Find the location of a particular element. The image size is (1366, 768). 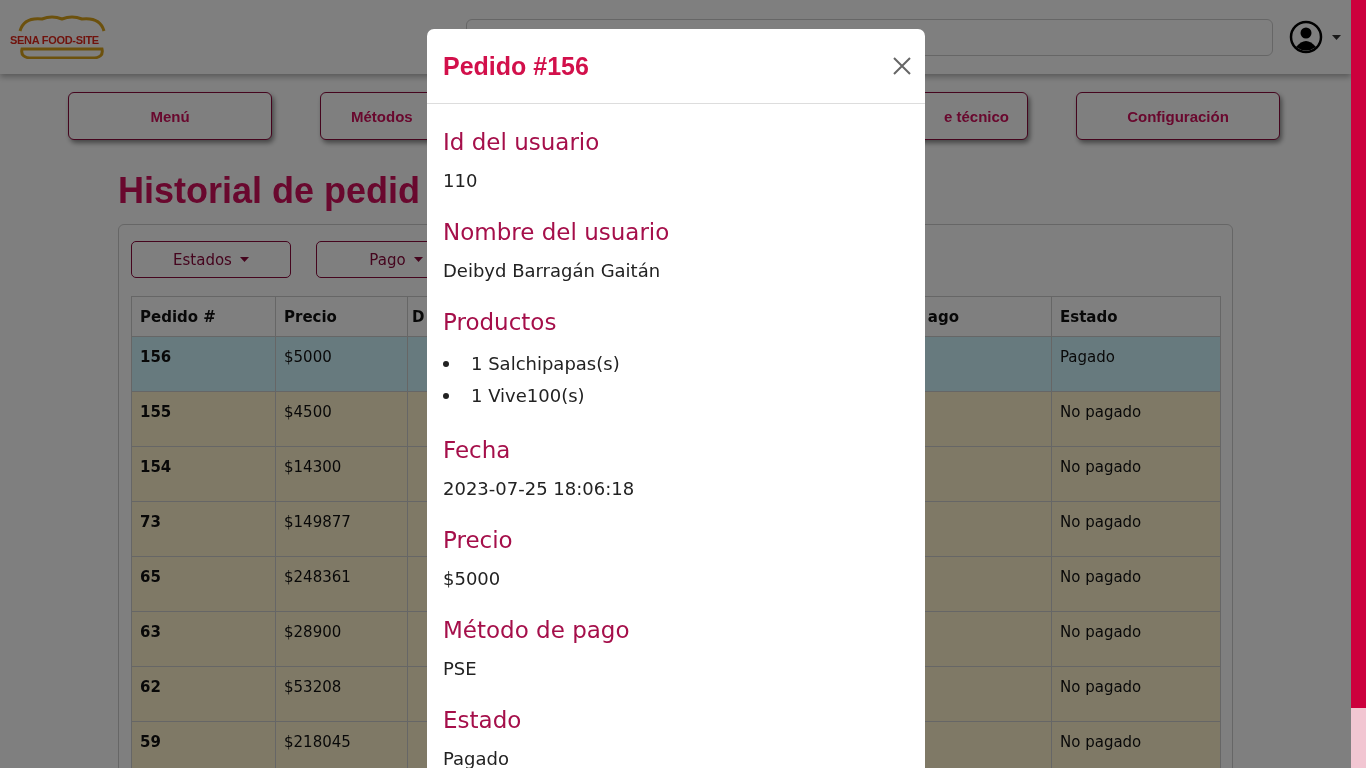

column-header: Precio is located at coordinates (341, 316).